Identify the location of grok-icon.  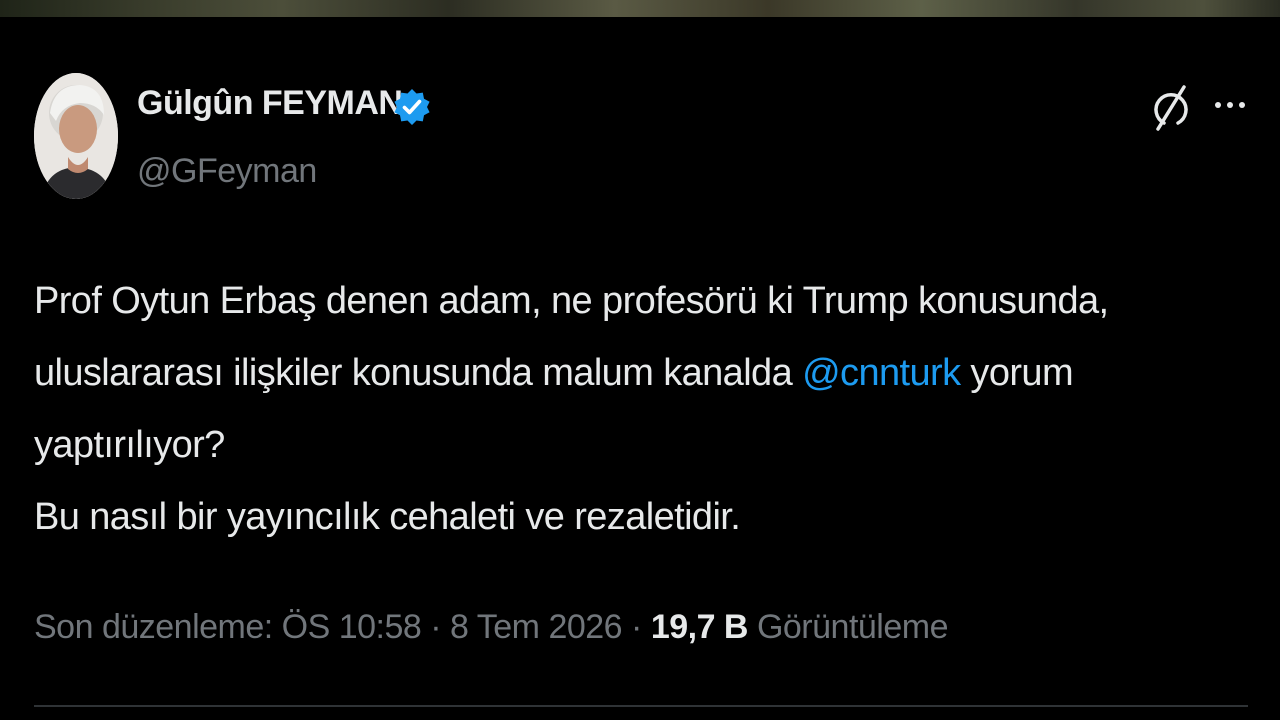
(1171, 107).